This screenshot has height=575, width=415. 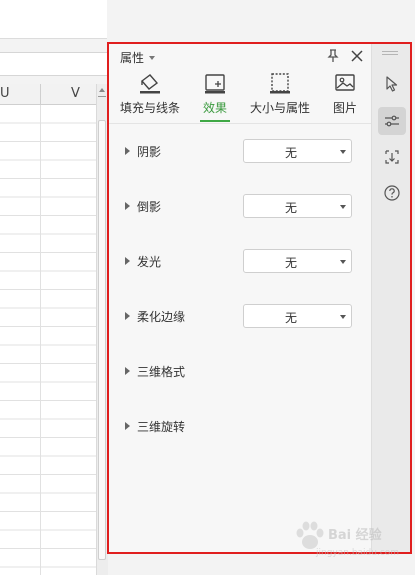 I want to click on scroll-divider, so click(x=102, y=96).